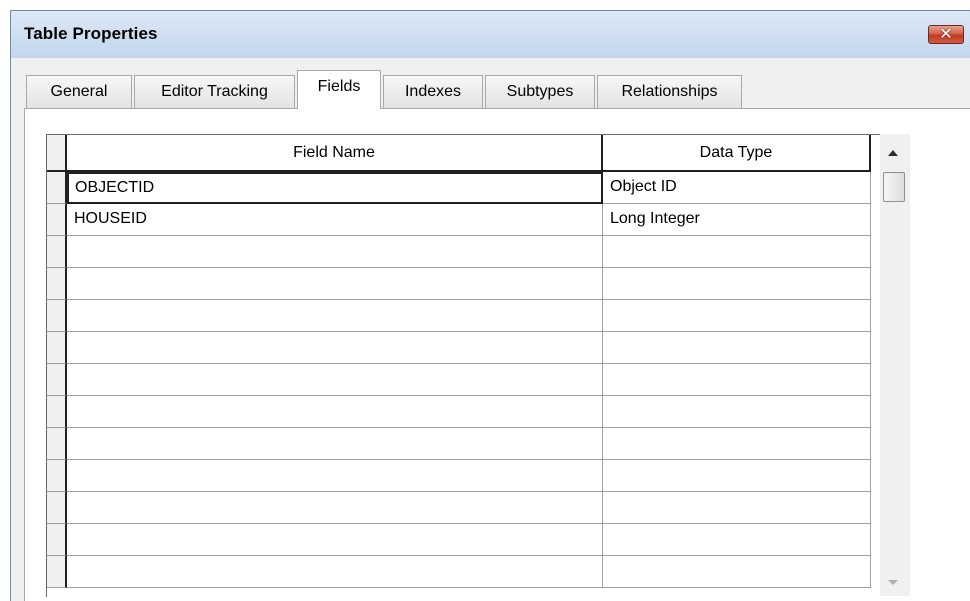 The height and width of the screenshot is (601, 970). Describe the element at coordinates (339, 89) in the screenshot. I see `tab-fields: Fields` at that location.